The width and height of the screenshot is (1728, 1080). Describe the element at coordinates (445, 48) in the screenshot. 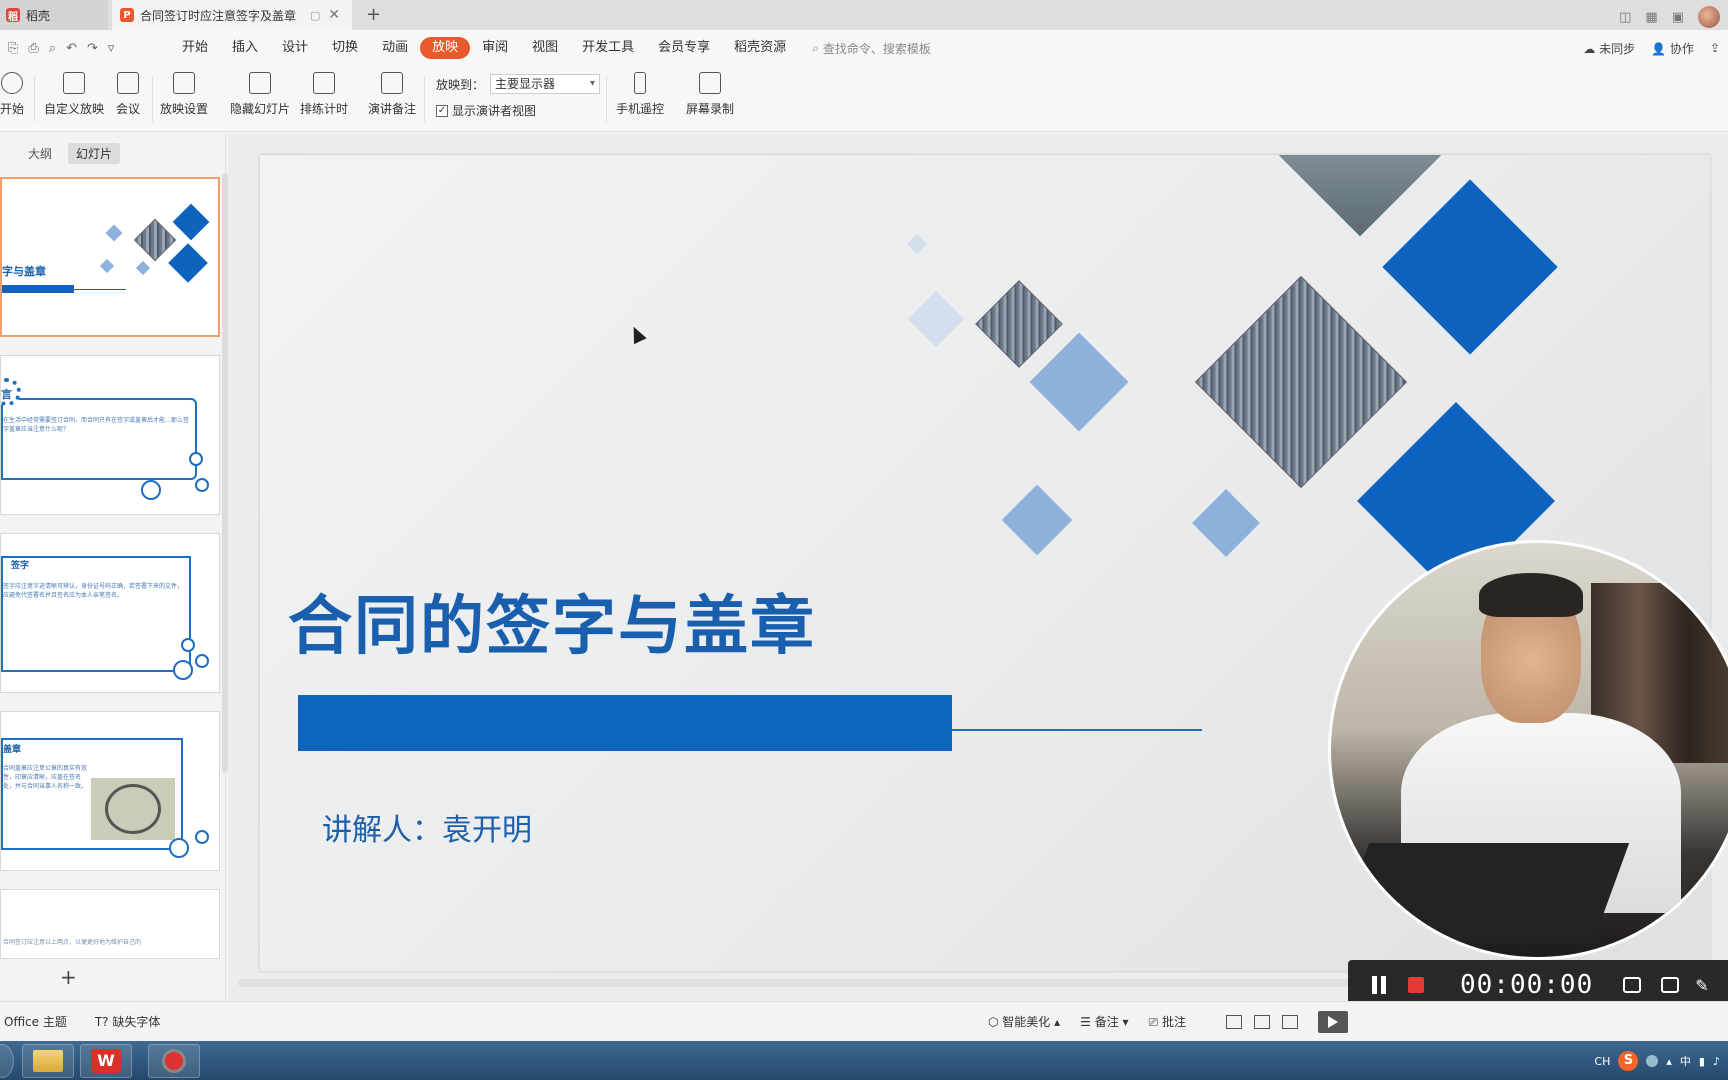

I see `menu-slideshow: 放映` at that location.